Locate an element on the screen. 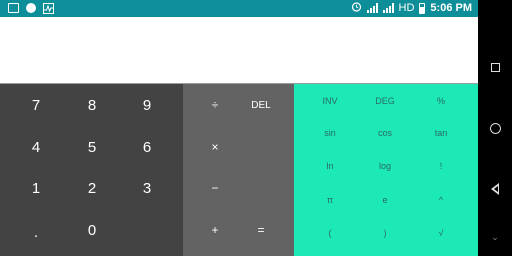  chevron-down-icon: ⌄ is located at coordinates (495, 236).